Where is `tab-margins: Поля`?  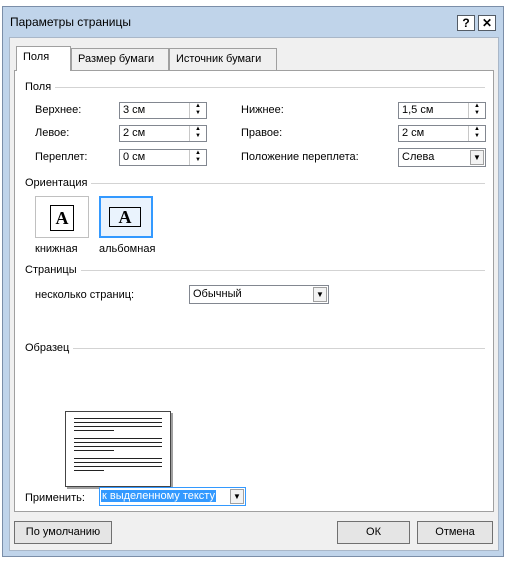 tab-margins: Поля is located at coordinates (43, 58).